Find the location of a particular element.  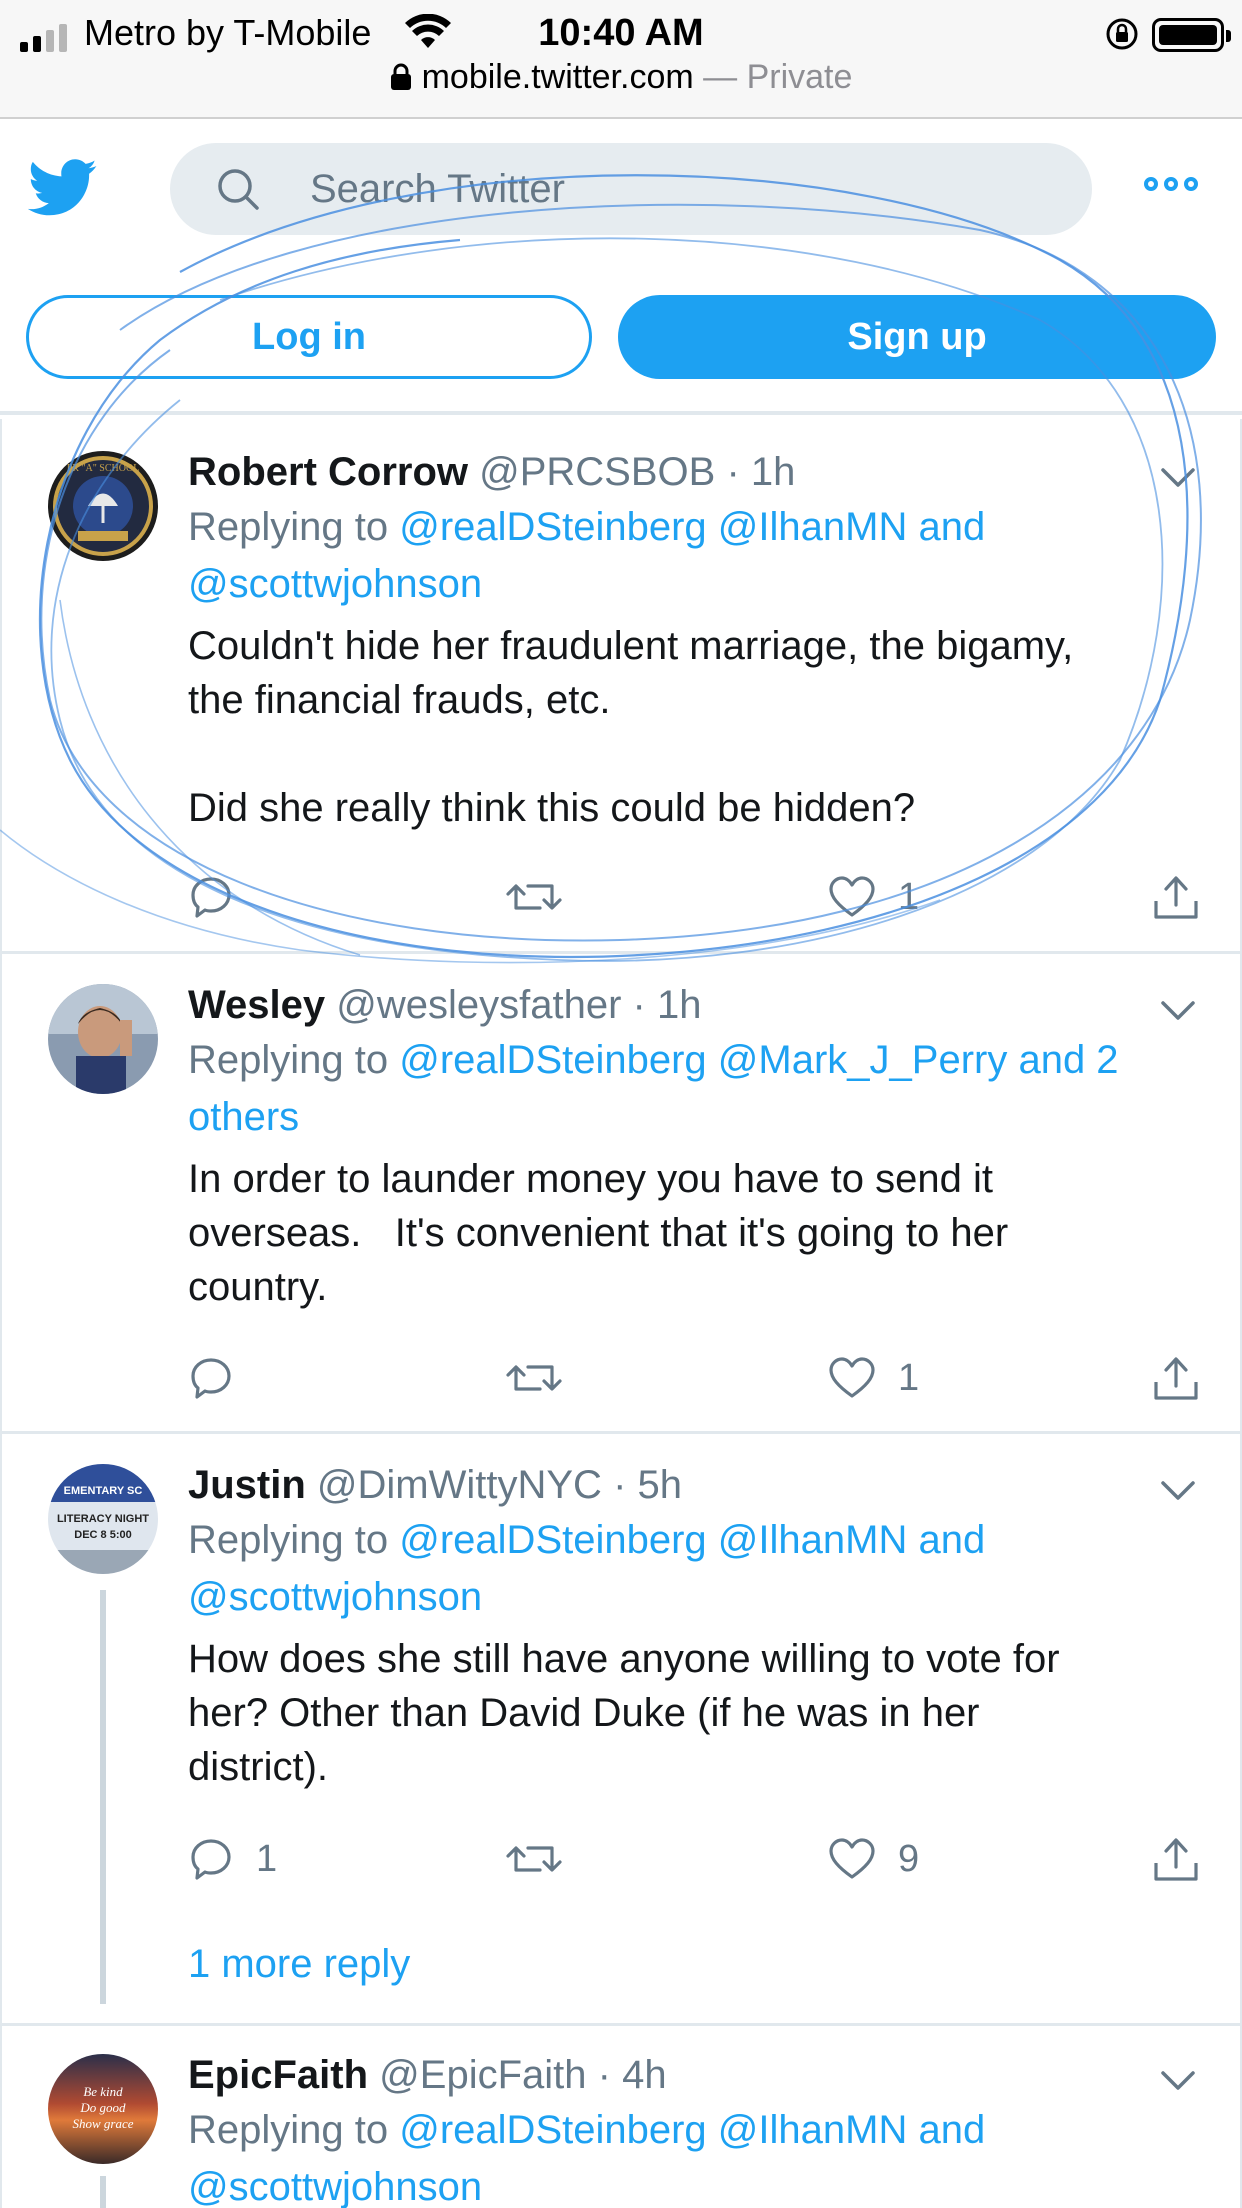

avatar-badge-text: PR "A" SCHOOL is located at coordinates (103, 468).